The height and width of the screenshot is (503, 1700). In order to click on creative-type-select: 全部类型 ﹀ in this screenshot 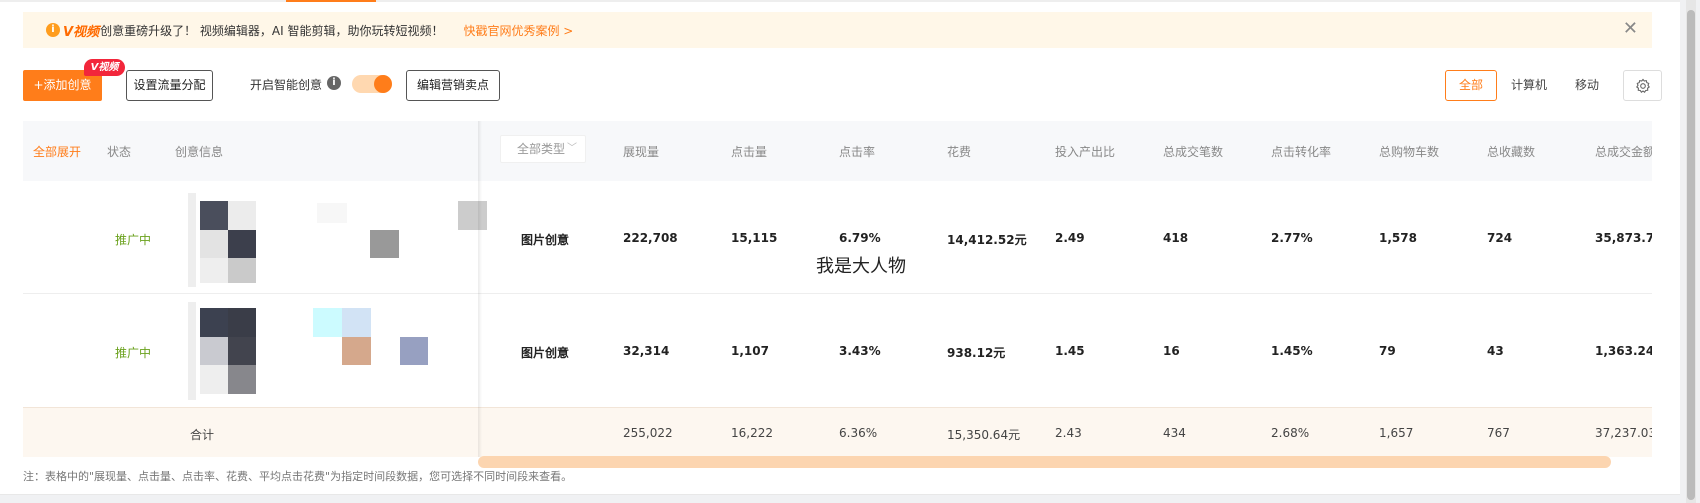, I will do `click(543, 149)`.